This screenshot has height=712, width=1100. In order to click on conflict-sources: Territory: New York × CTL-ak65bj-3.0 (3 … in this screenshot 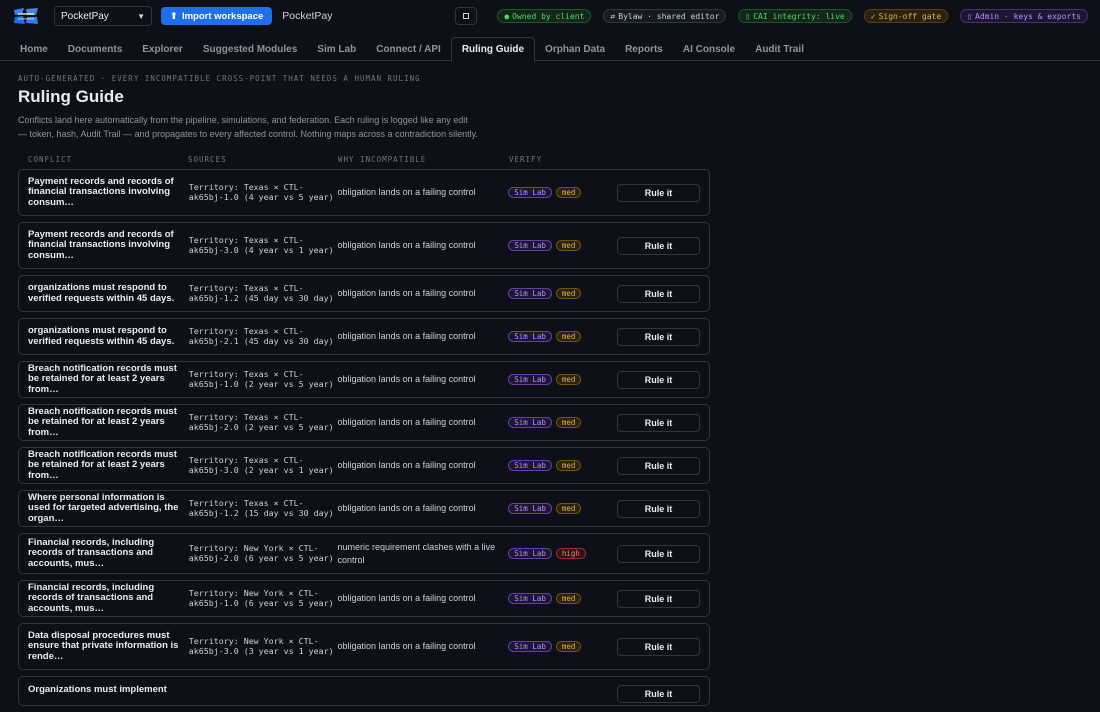, I will do `click(261, 646)`.